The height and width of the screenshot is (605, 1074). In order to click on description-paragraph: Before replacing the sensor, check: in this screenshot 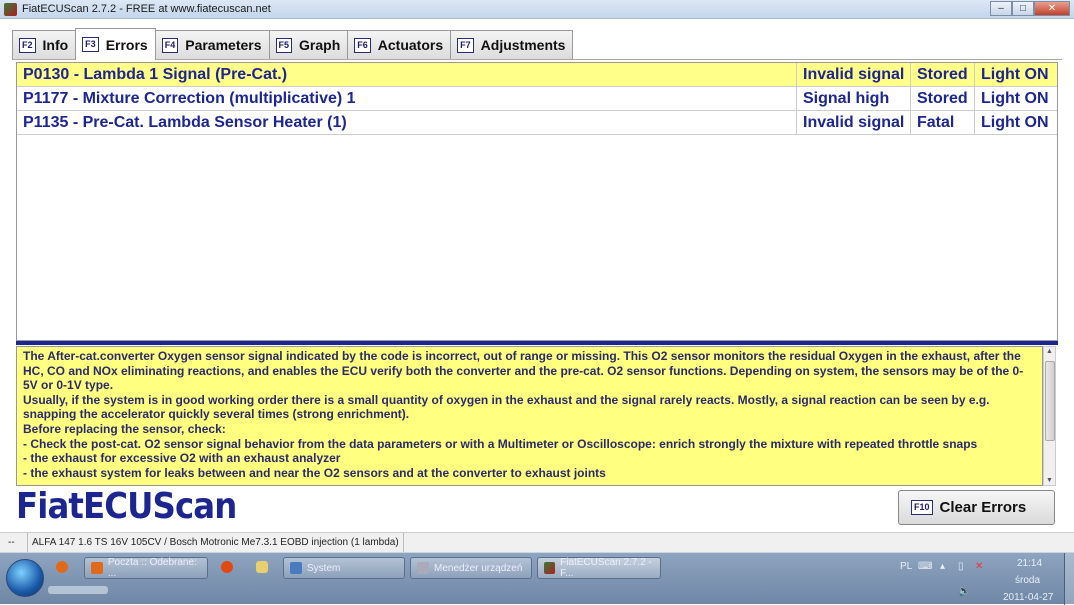, I will do `click(124, 428)`.